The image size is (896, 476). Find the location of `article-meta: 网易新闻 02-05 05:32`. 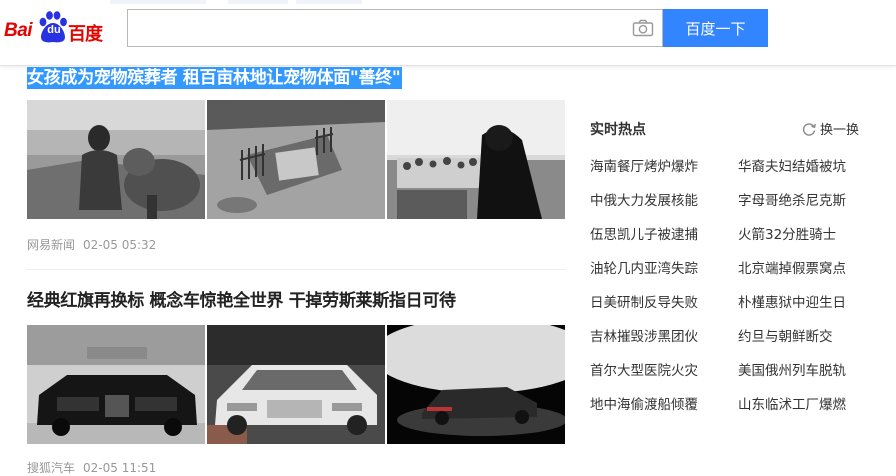

article-meta: 网易新闻 02-05 05:32 is located at coordinates (91, 244).